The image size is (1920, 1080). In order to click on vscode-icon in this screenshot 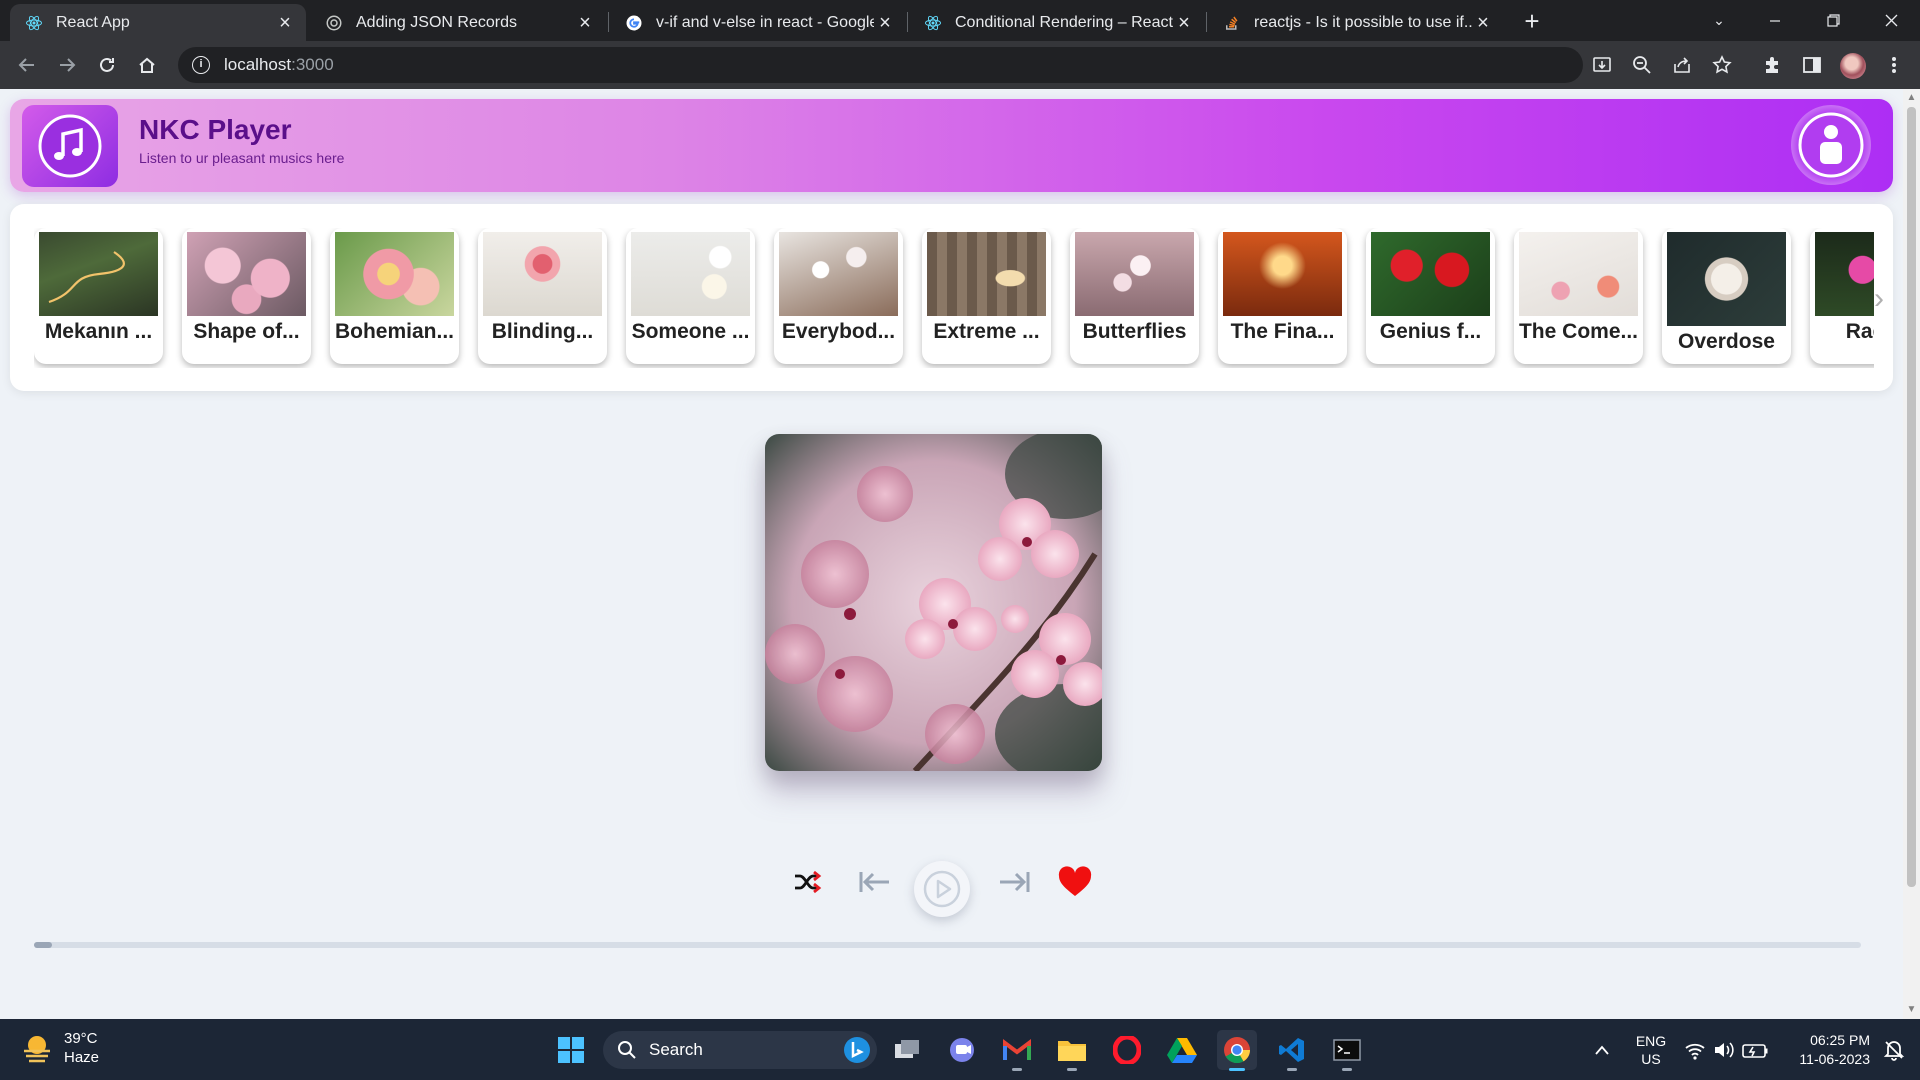, I will do `click(1291, 1050)`.